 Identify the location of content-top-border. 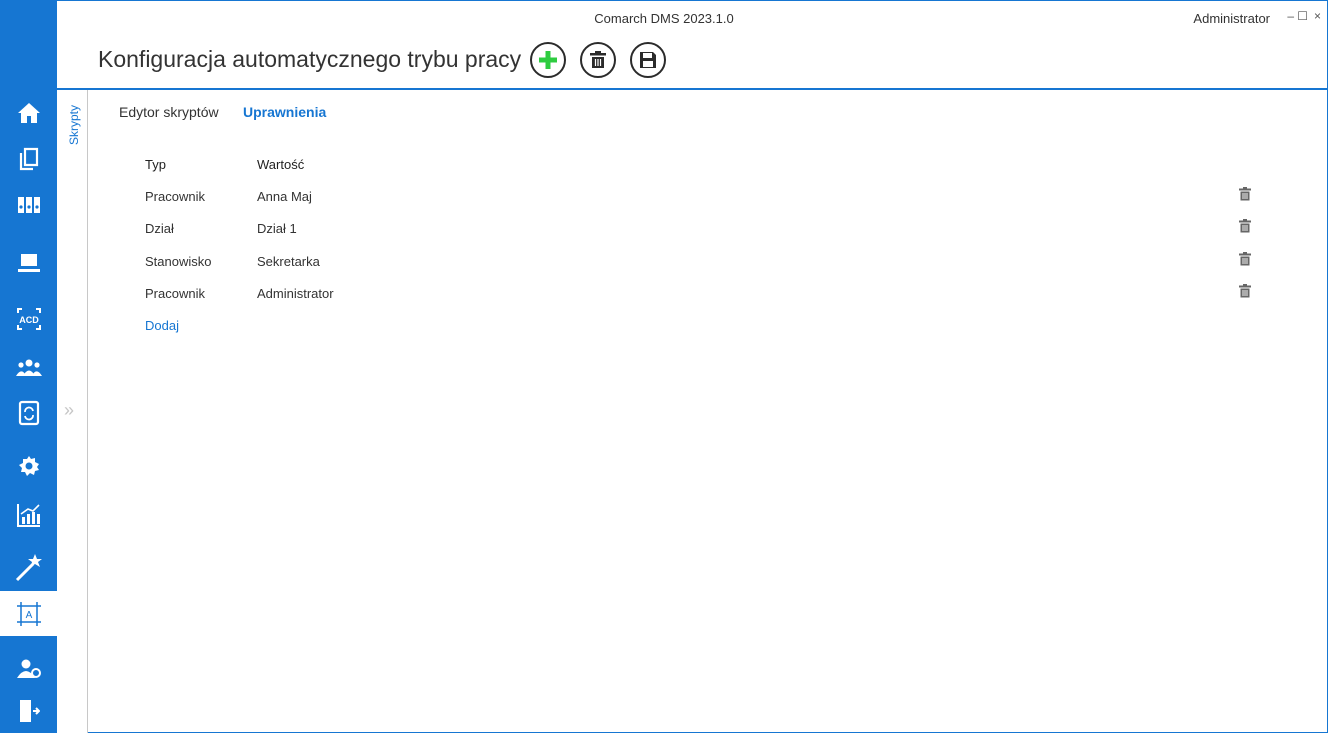
(692, 89).